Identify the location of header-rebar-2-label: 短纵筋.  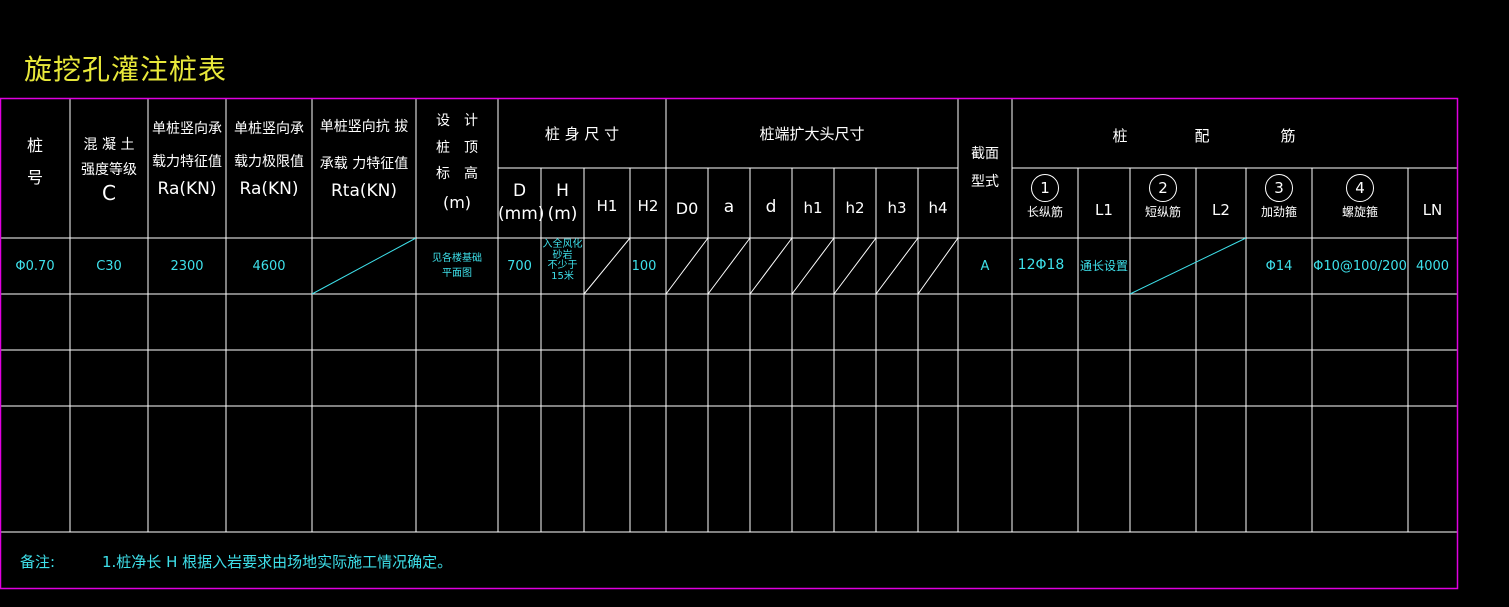
(1162, 212).